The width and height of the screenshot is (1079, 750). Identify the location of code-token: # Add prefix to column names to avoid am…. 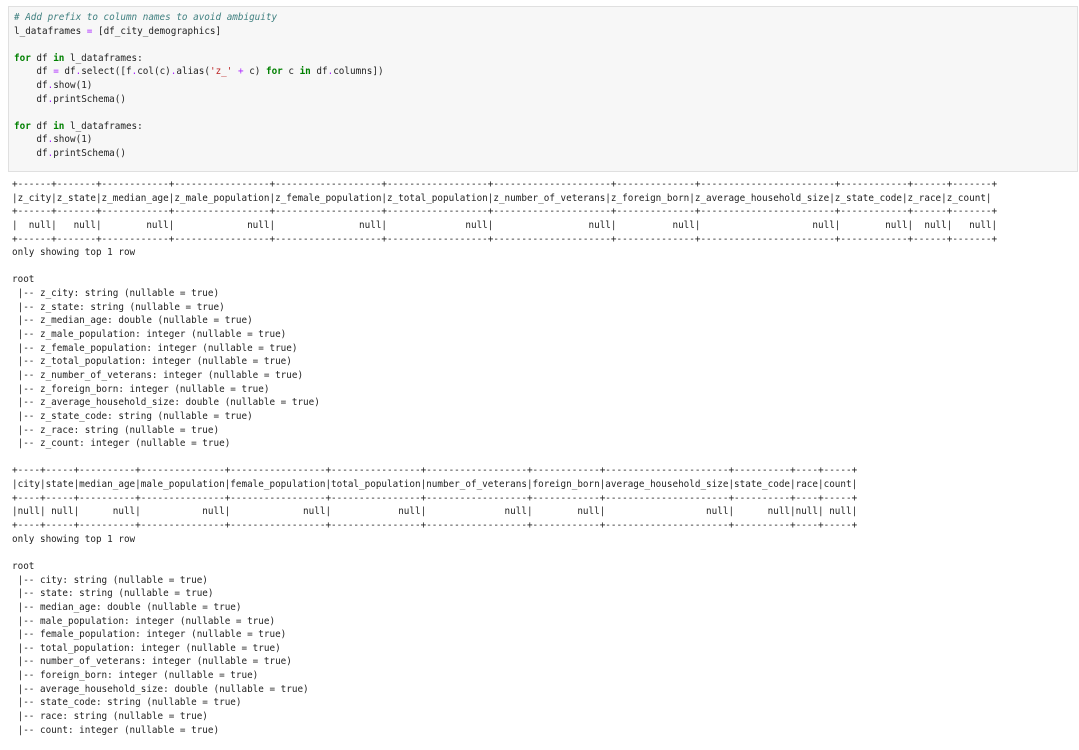
(146, 17).